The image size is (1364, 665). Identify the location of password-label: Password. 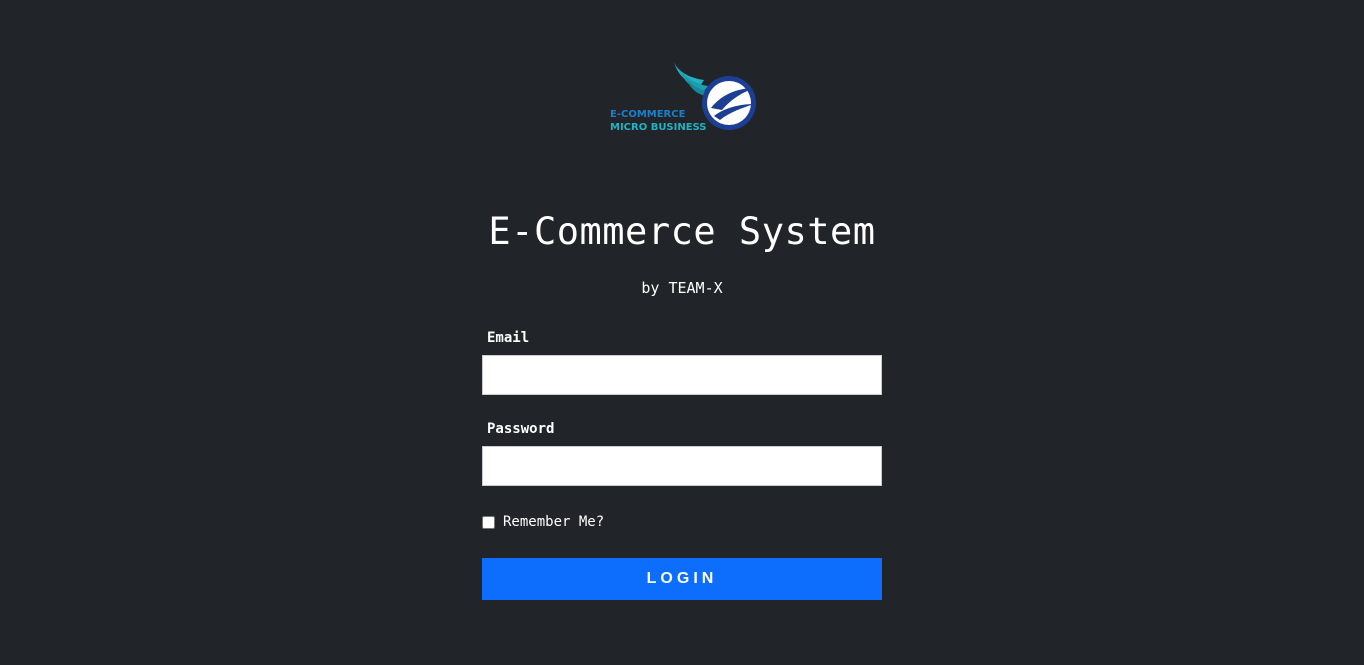
(521, 429).